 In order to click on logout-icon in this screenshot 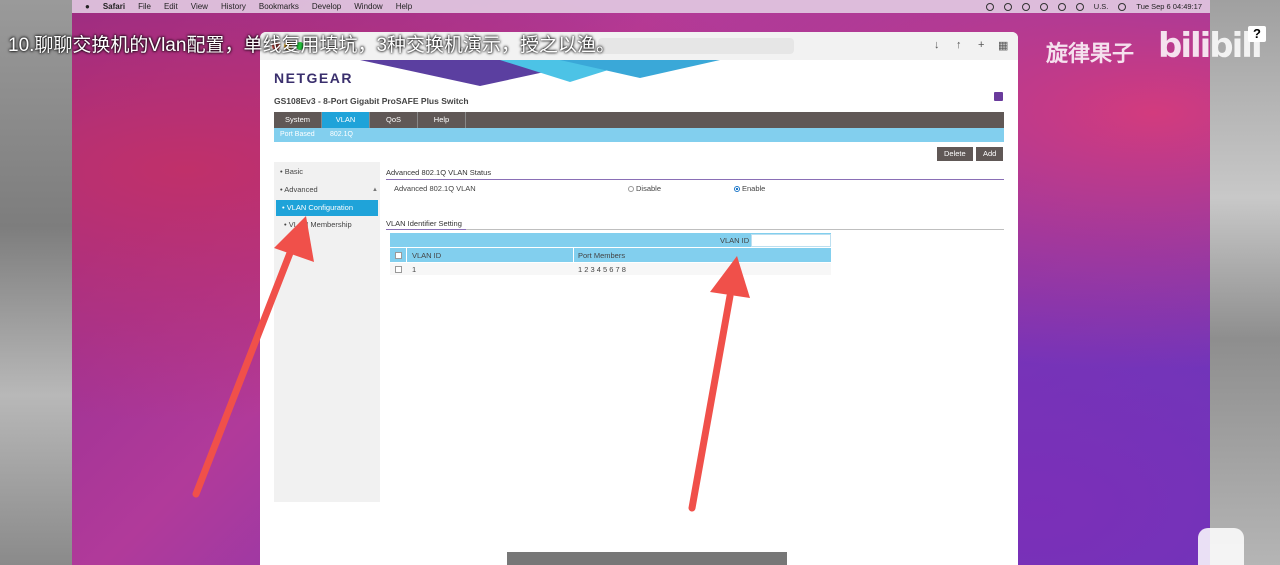, I will do `click(998, 96)`.